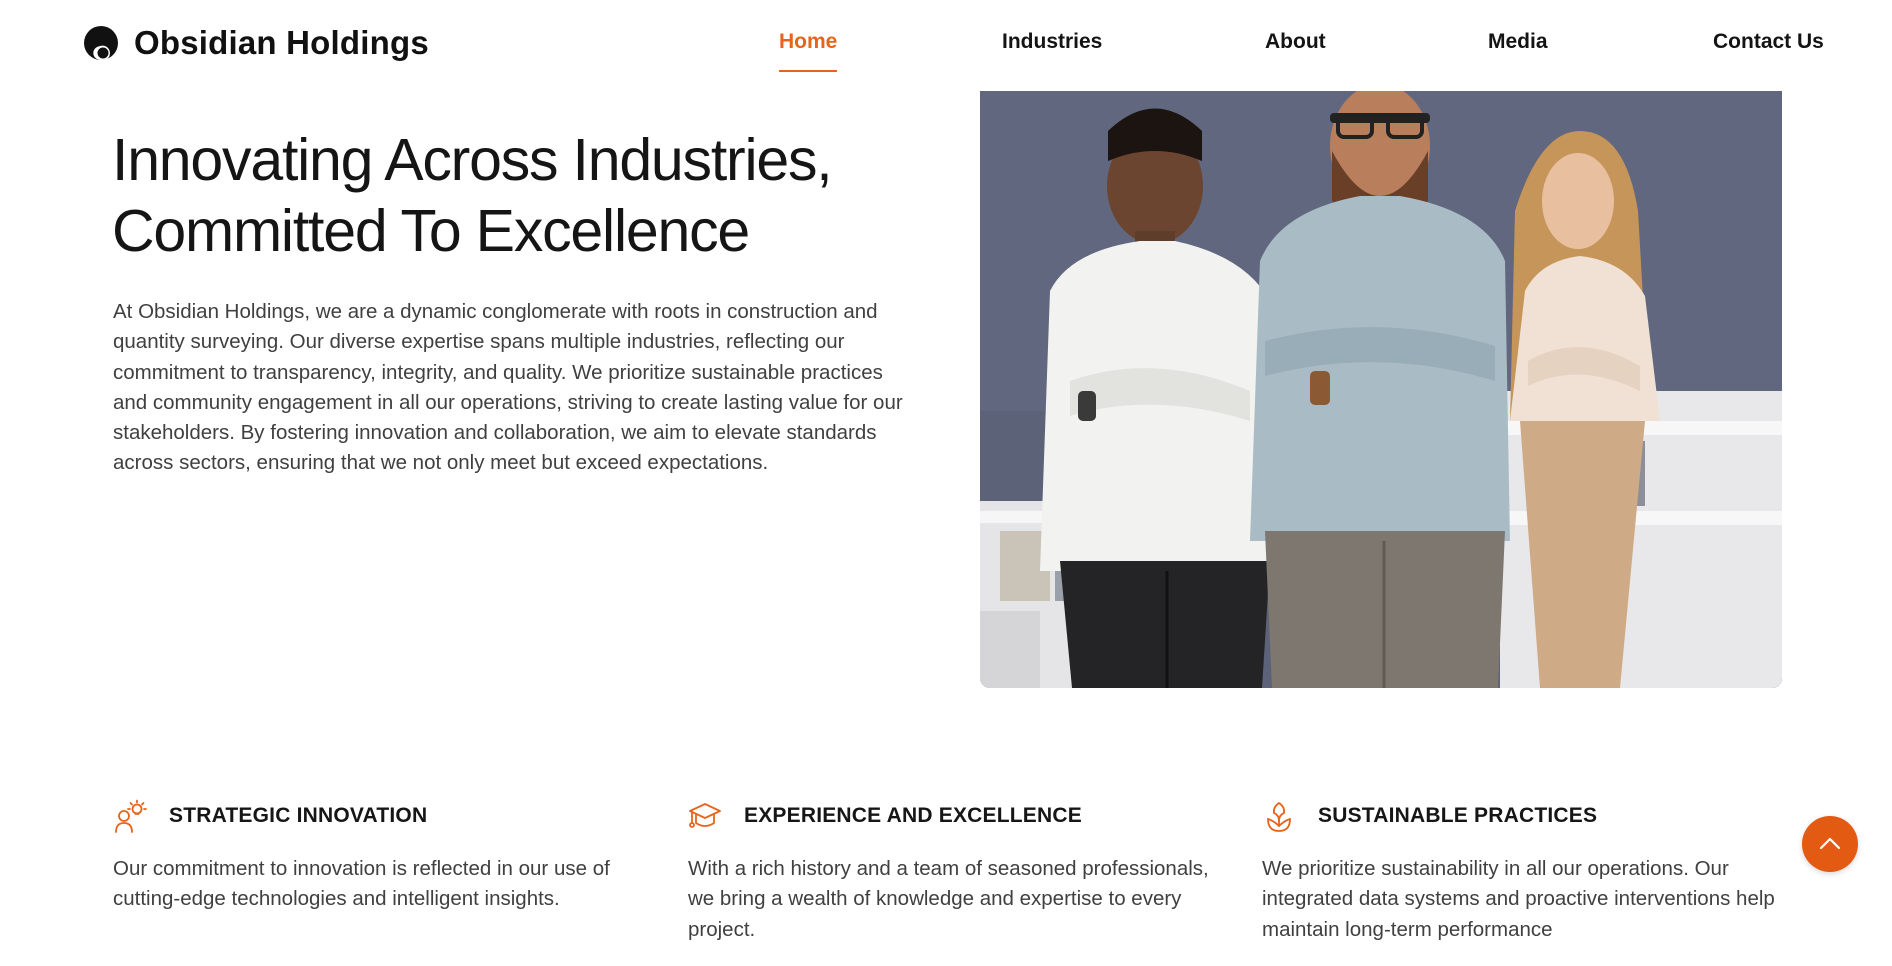  I want to click on feature-header: SUSTAINABLE PRACTICES, so click(1532, 816).